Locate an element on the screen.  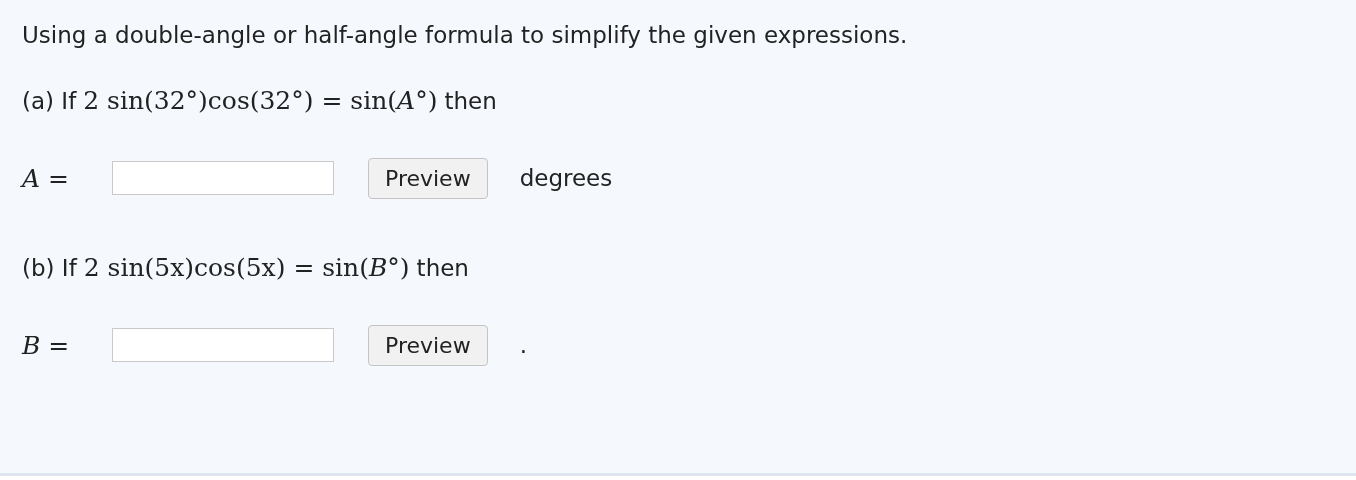
instructions-text: Using a double-angle or half-angle formula to simplify the given expressions. is located at coordinates (465, 35).